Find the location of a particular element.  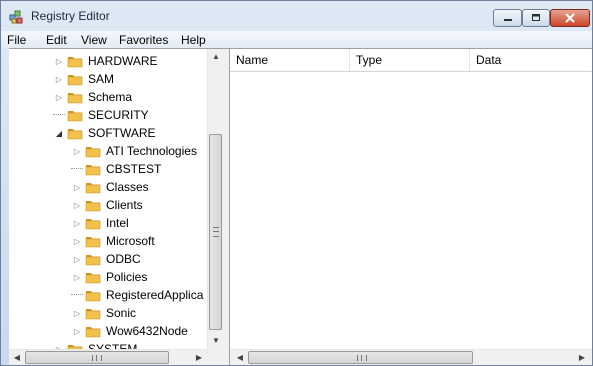

menu-bar: File Edit View Favorites Help is located at coordinates (296, 39).